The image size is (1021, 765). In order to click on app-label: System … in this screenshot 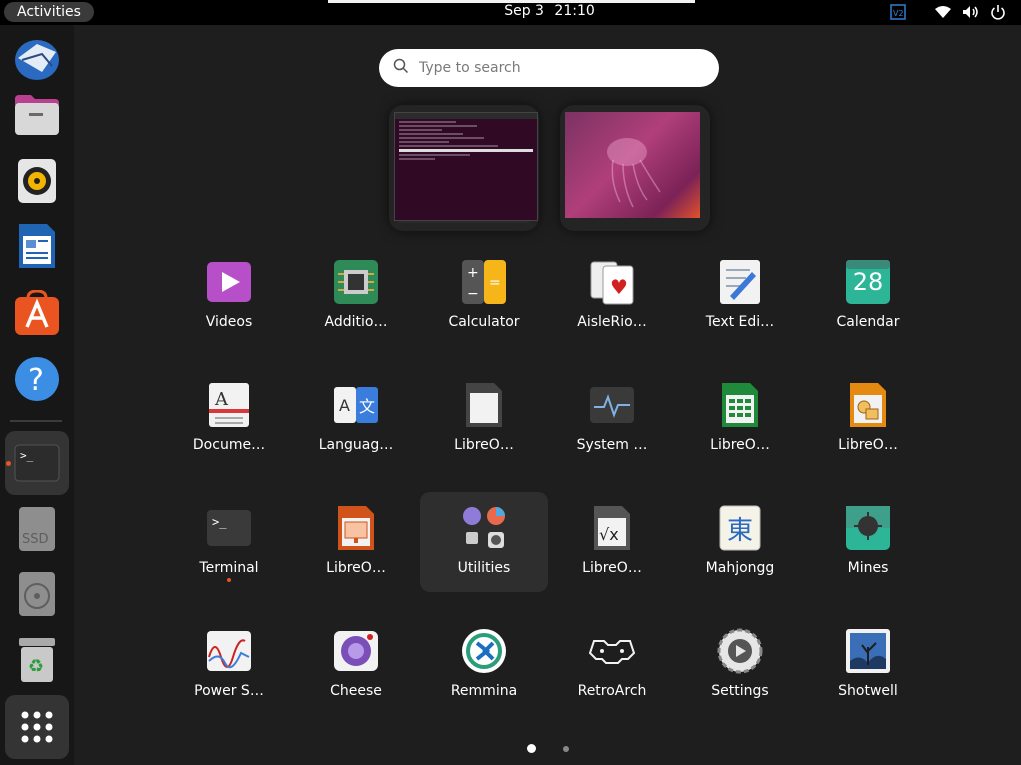, I will do `click(612, 445)`.